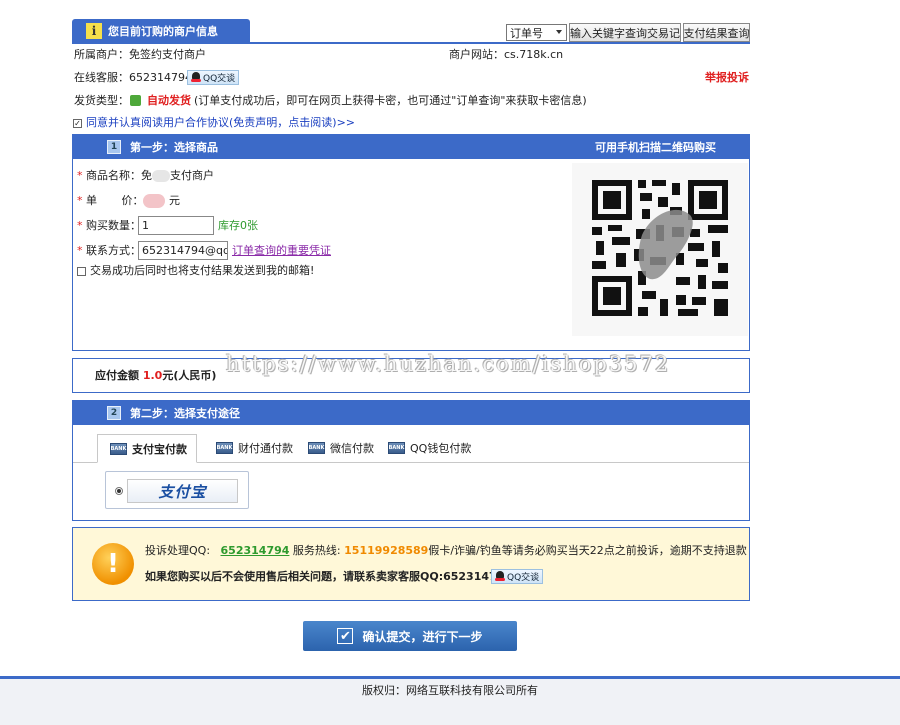  Describe the element at coordinates (587, 550) in the screenshot. I see `hotline-tail: 假卡/诈骗/钓鱼等请务必购买当天22点之前投诉，逾期不支持退款` at that location.